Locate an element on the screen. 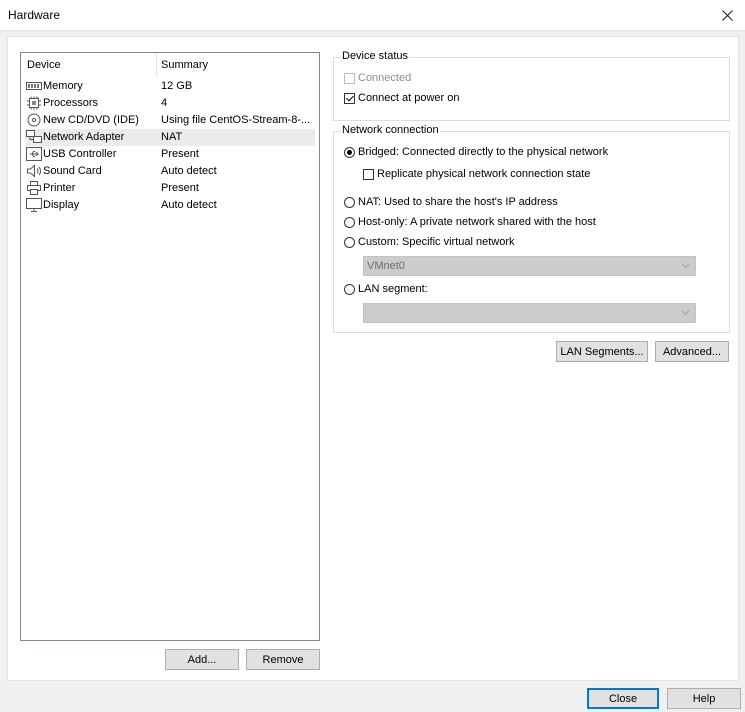  connected-checkbox: Connected is located at coordinates (377, 78).